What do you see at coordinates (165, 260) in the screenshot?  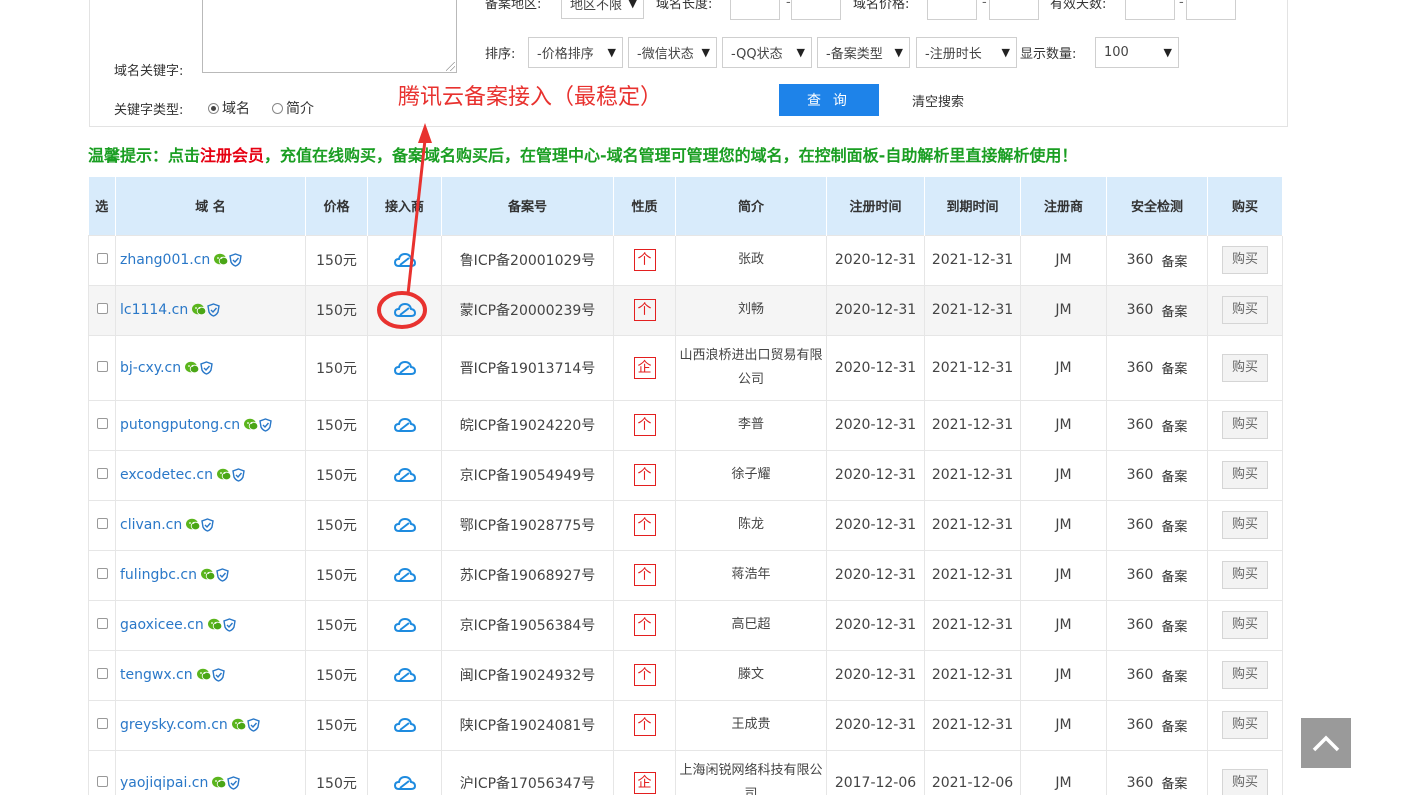 I see `domain-link: zhang001.cn` at bounding box center [165, 260].